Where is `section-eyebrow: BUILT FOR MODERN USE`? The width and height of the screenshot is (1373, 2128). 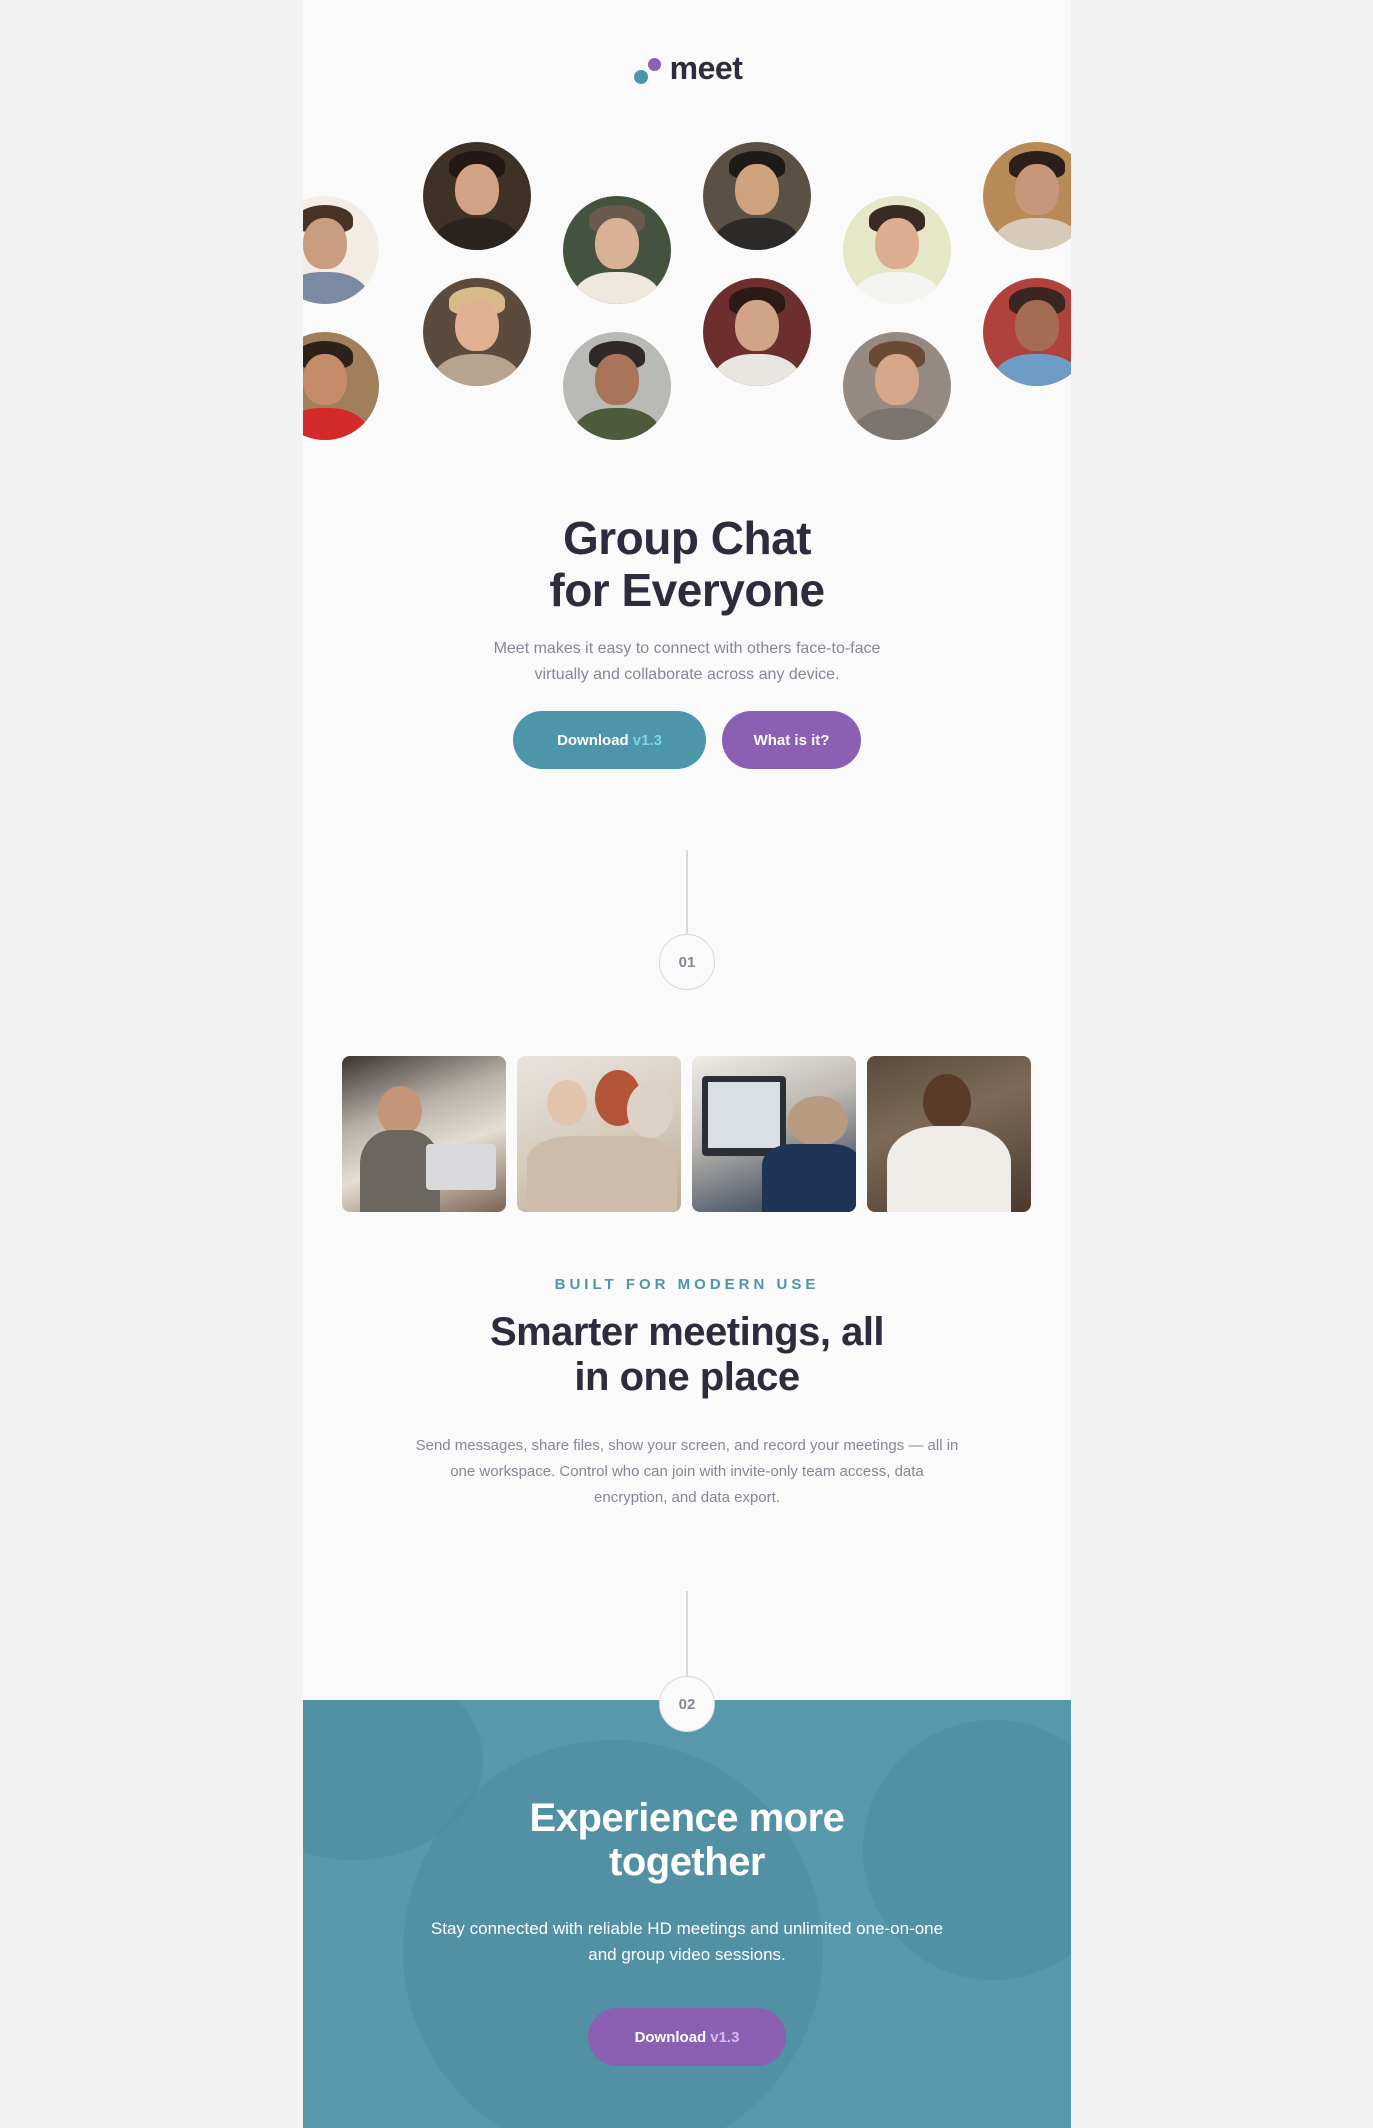 section-eyebrow: BUILT FOR MODERN USE is located at coordinates (687, 1284).